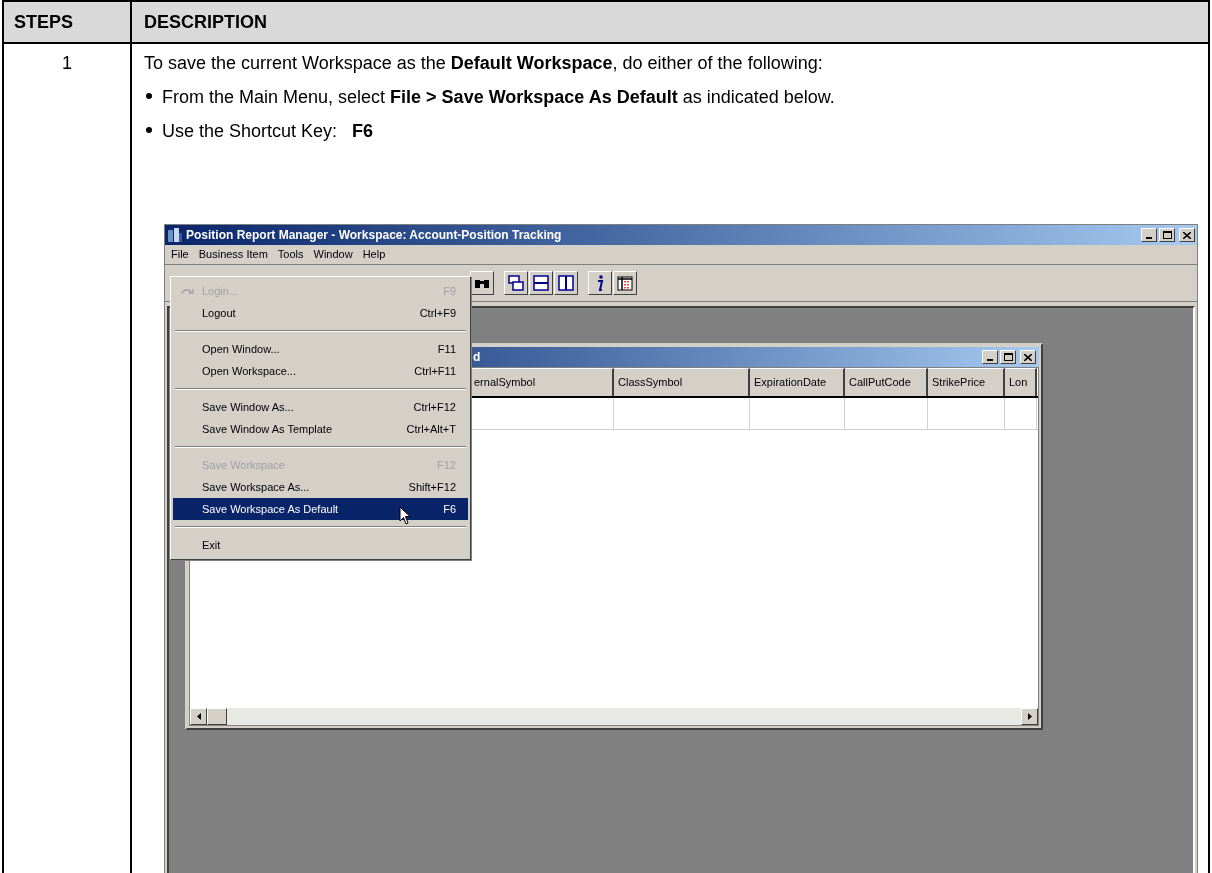 The height and width of the screenshot is (873, 1212). I want to click on right-arrow-icon, so click(1029, 716).